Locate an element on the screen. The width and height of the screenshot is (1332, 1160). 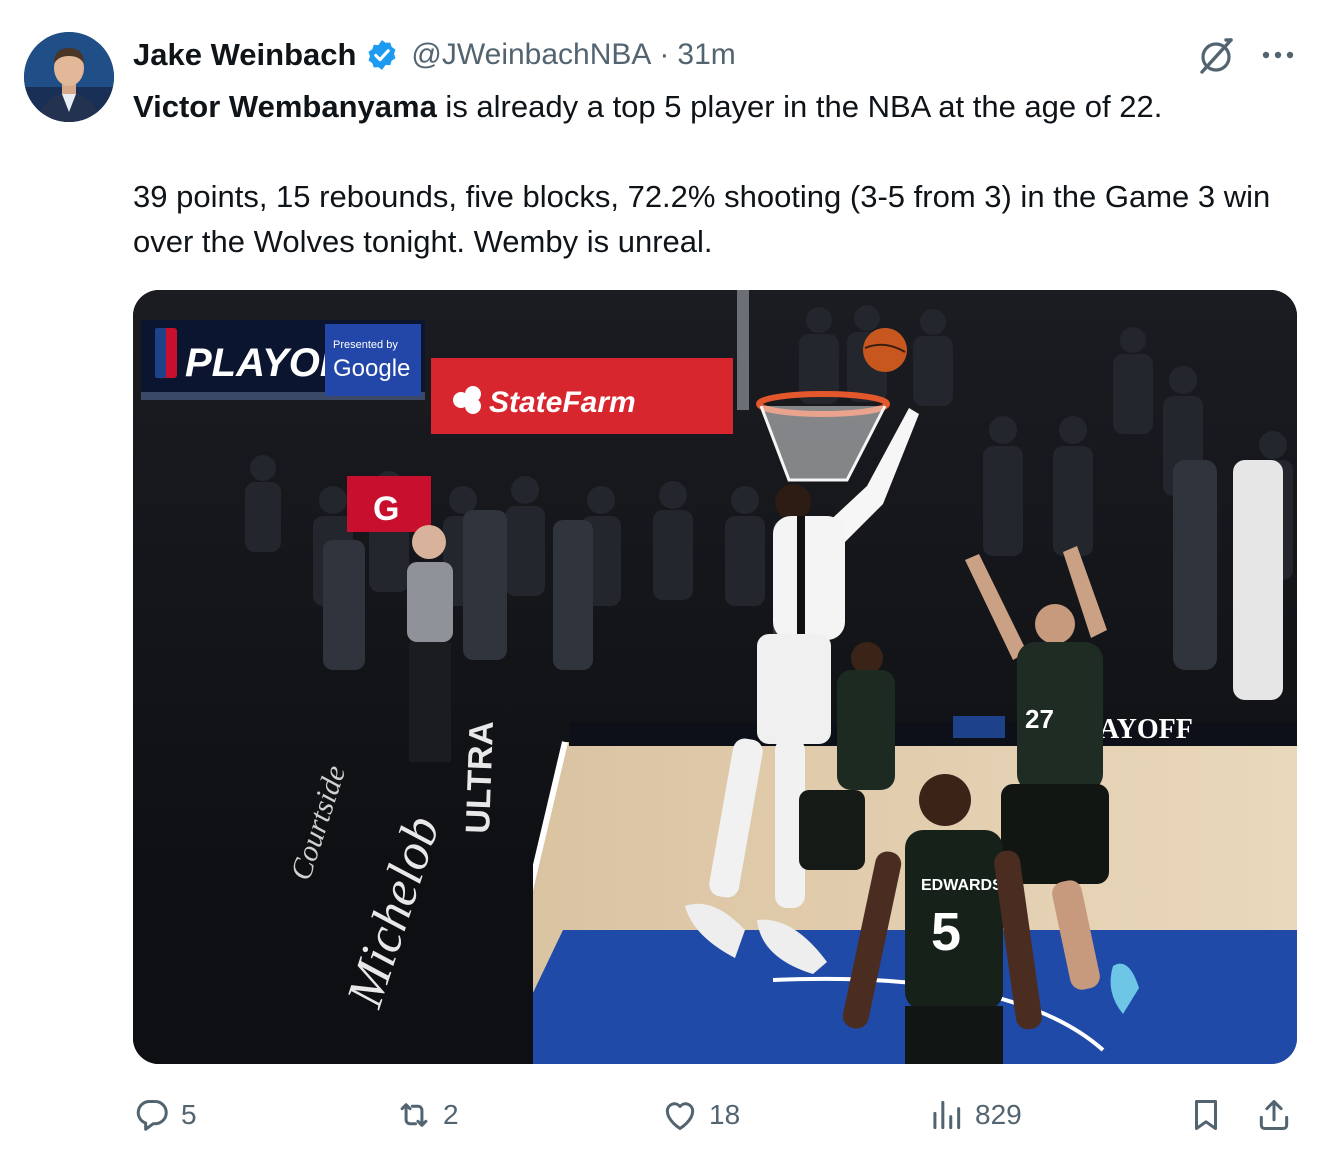
bookmark-icon is located at coordinates (1206, 1115).